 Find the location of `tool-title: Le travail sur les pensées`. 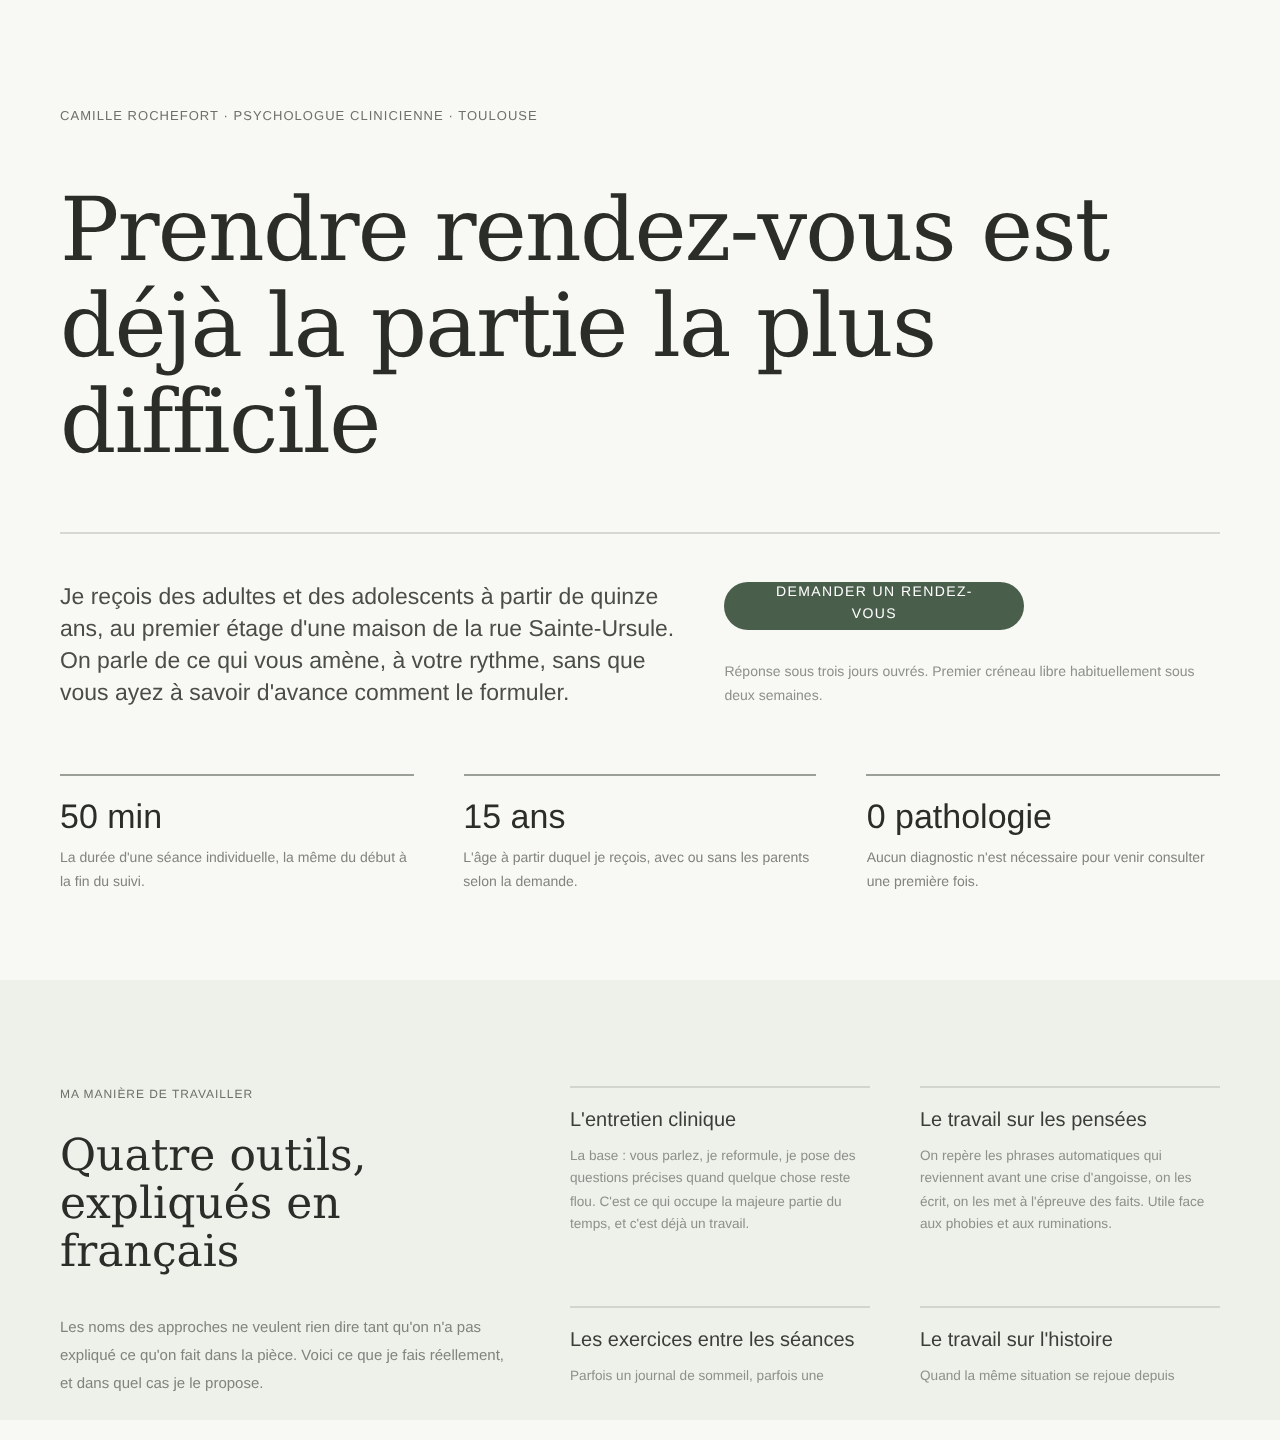

tool-title: Le travail sur les pensées is located at coordinates (1034, 1121).